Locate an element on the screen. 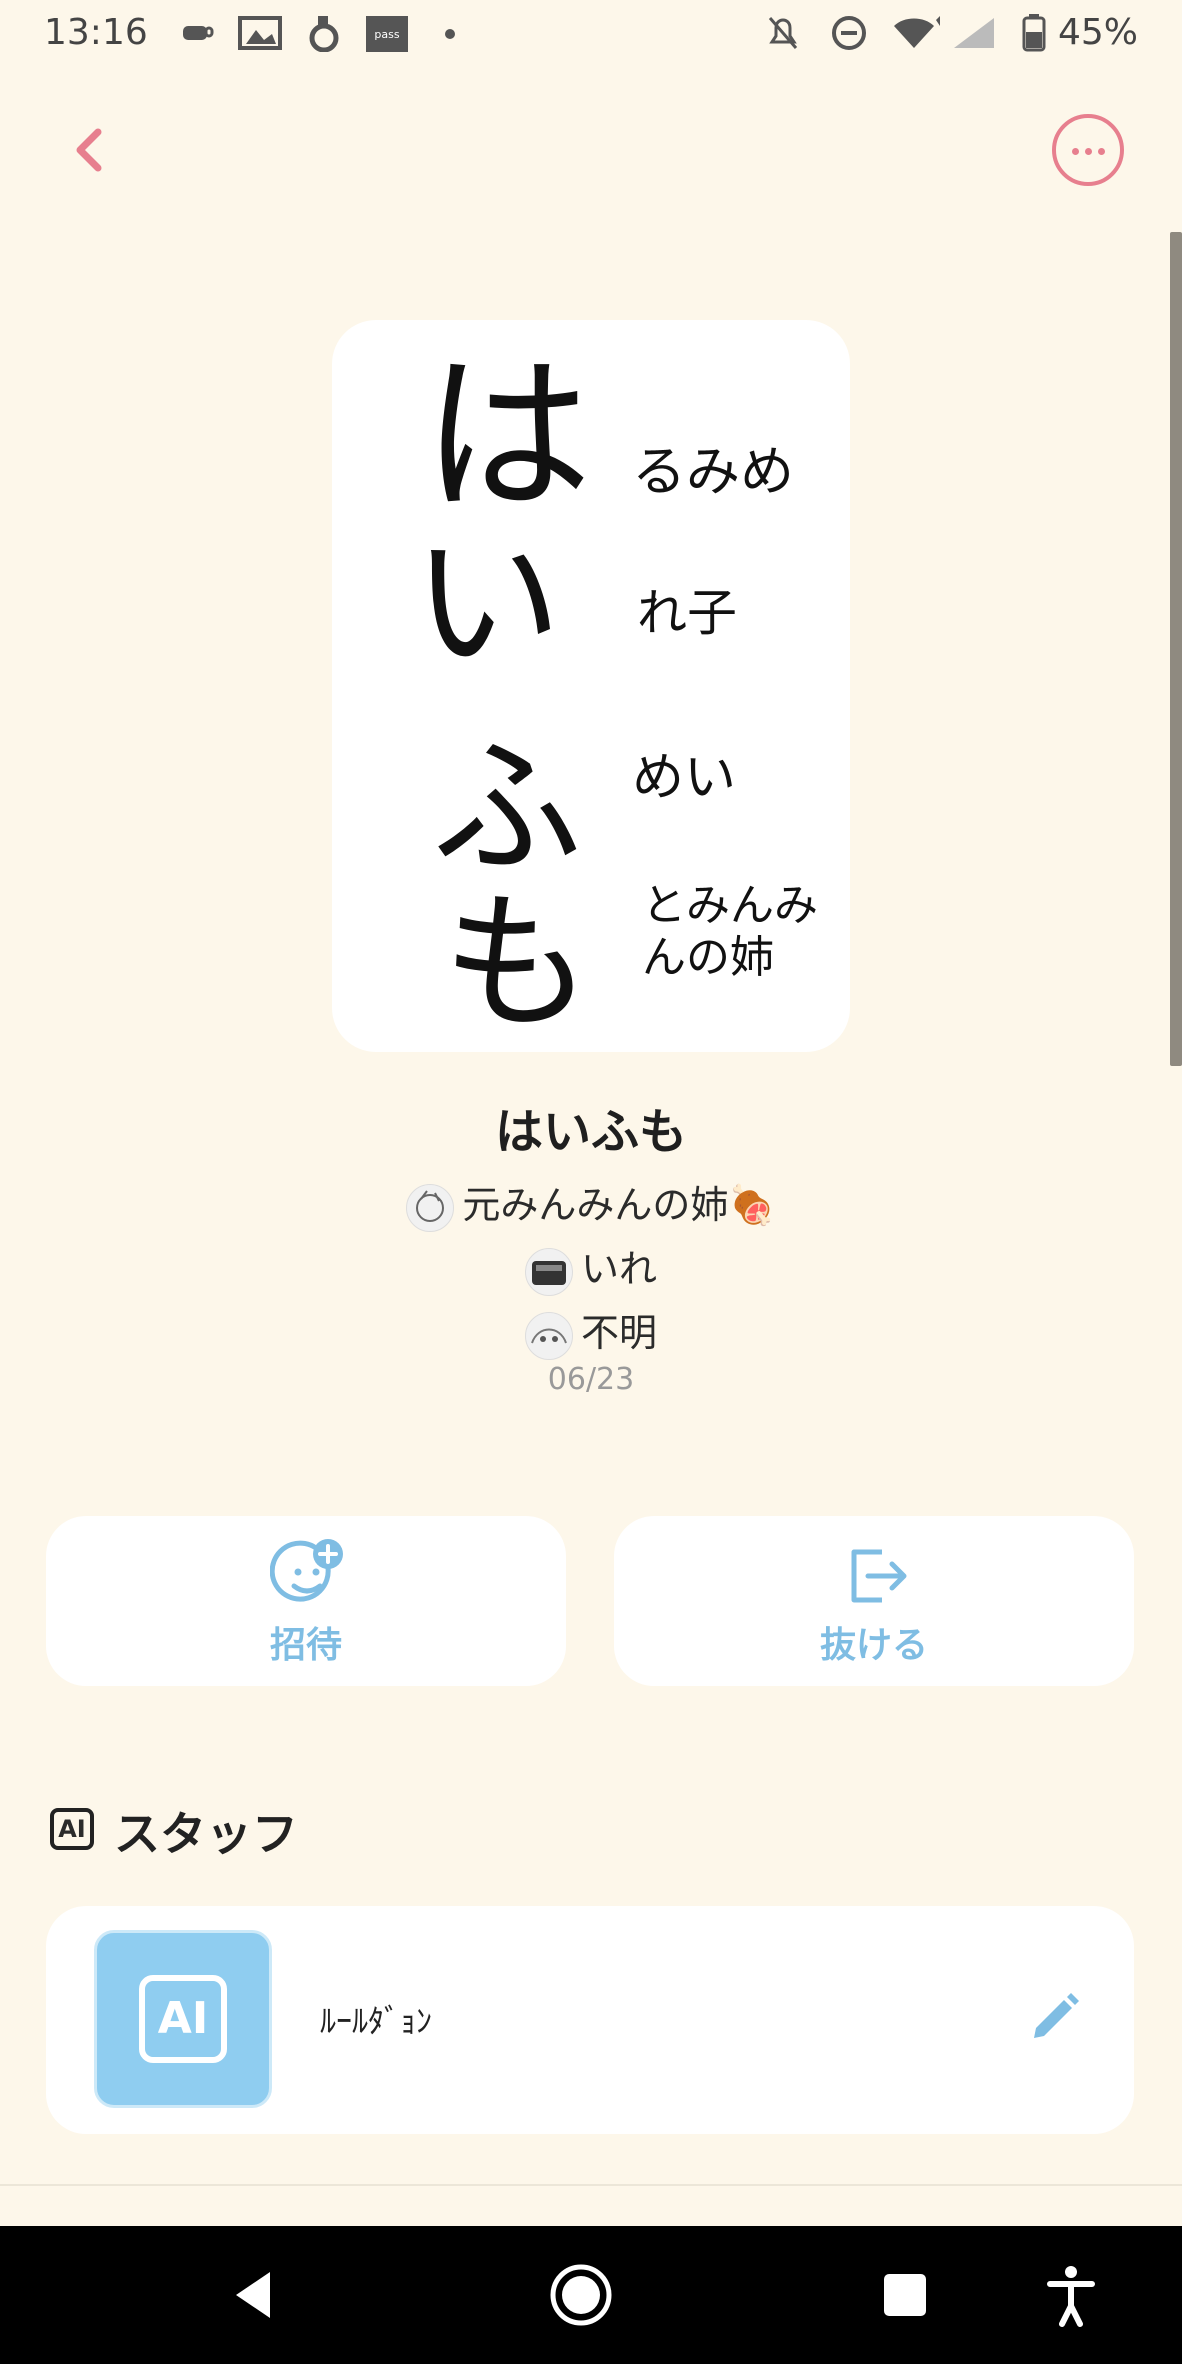 Image resolution: width=1182 pixels, height=2364 pixels. battery-percent: 45% is located at coordinates (1098, 32).